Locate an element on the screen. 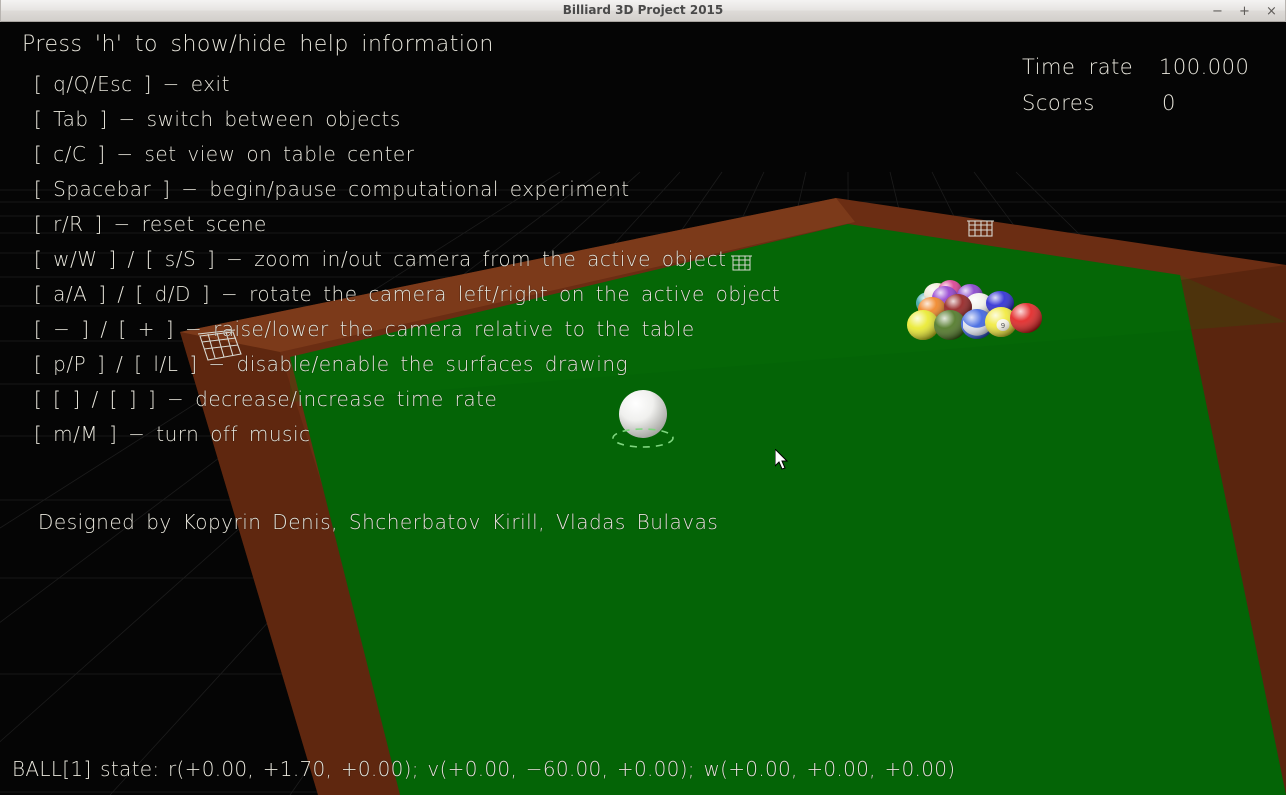 The image size is (1286, 795). window-title: Billiard 3D Project 2015 is located at coordinates (643, 10).